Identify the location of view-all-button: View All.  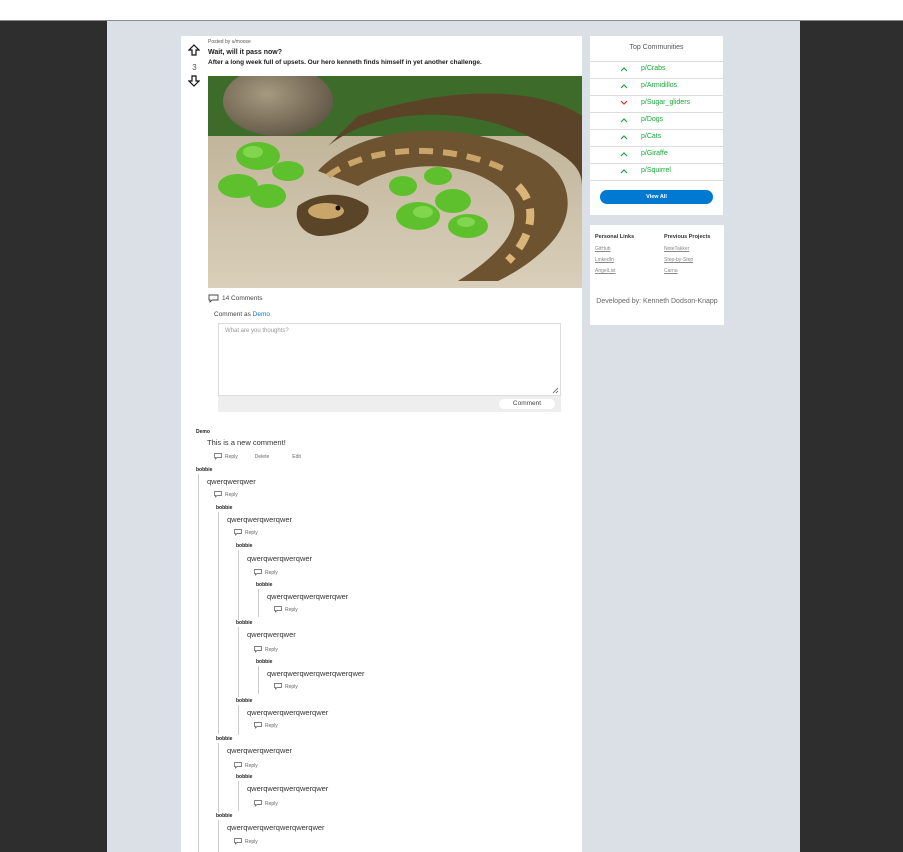
(656, 197).